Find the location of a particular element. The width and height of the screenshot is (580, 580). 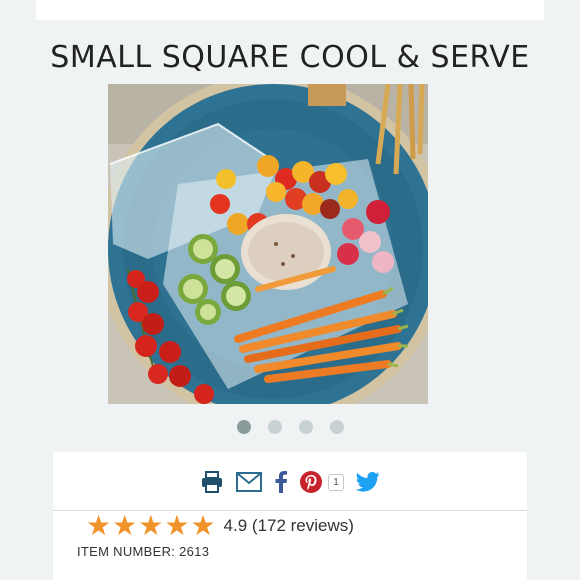

item-number: ITEM NUMBER: 2613 is located at coordinates (143, 551).